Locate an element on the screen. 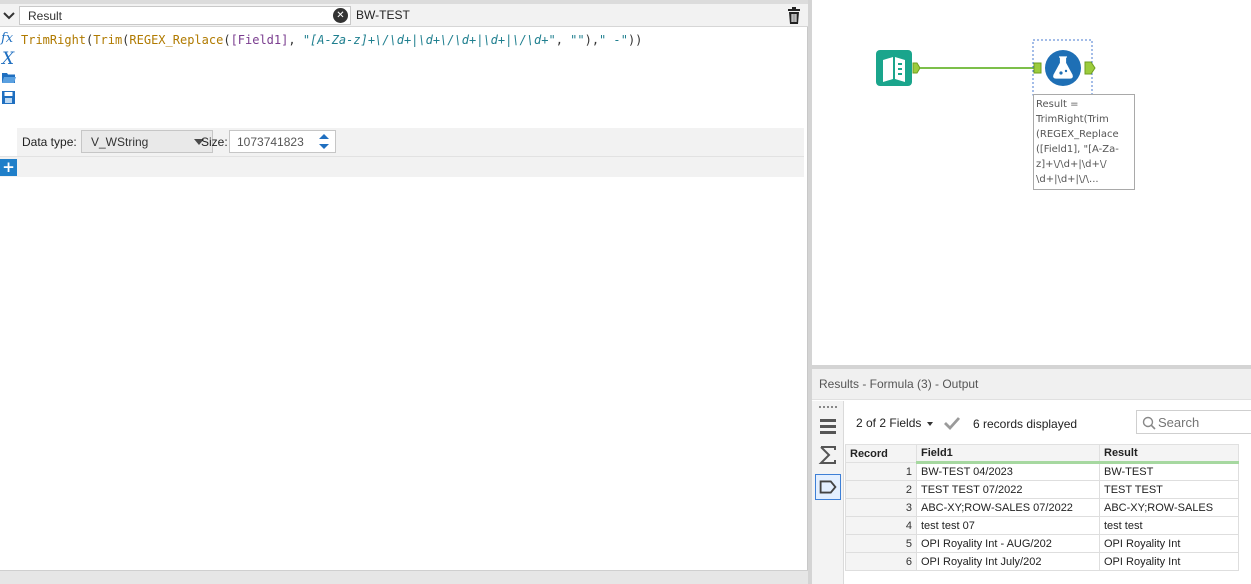  add-icon: + is located at coordinates (8, 167).